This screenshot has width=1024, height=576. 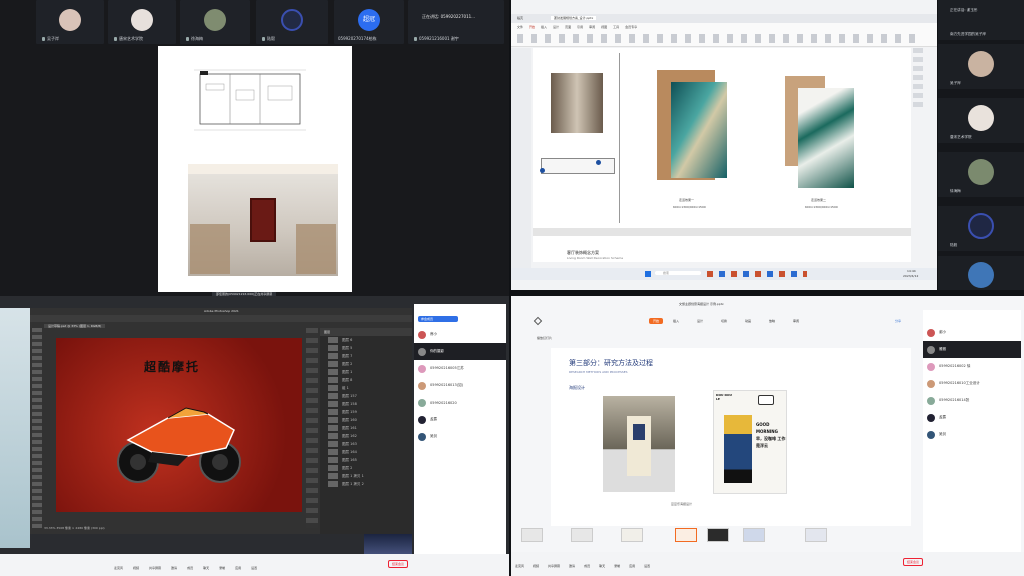 I want to click on layer-row: 图层 161, so click(x=366, y=428).